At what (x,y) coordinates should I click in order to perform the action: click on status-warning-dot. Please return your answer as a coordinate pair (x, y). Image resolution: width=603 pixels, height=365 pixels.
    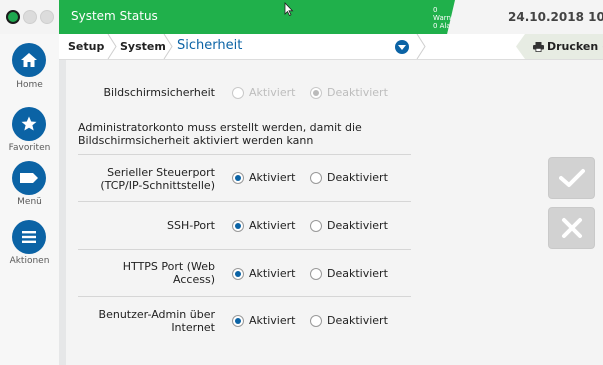
    Looking at the image, I should click on (30, 17).